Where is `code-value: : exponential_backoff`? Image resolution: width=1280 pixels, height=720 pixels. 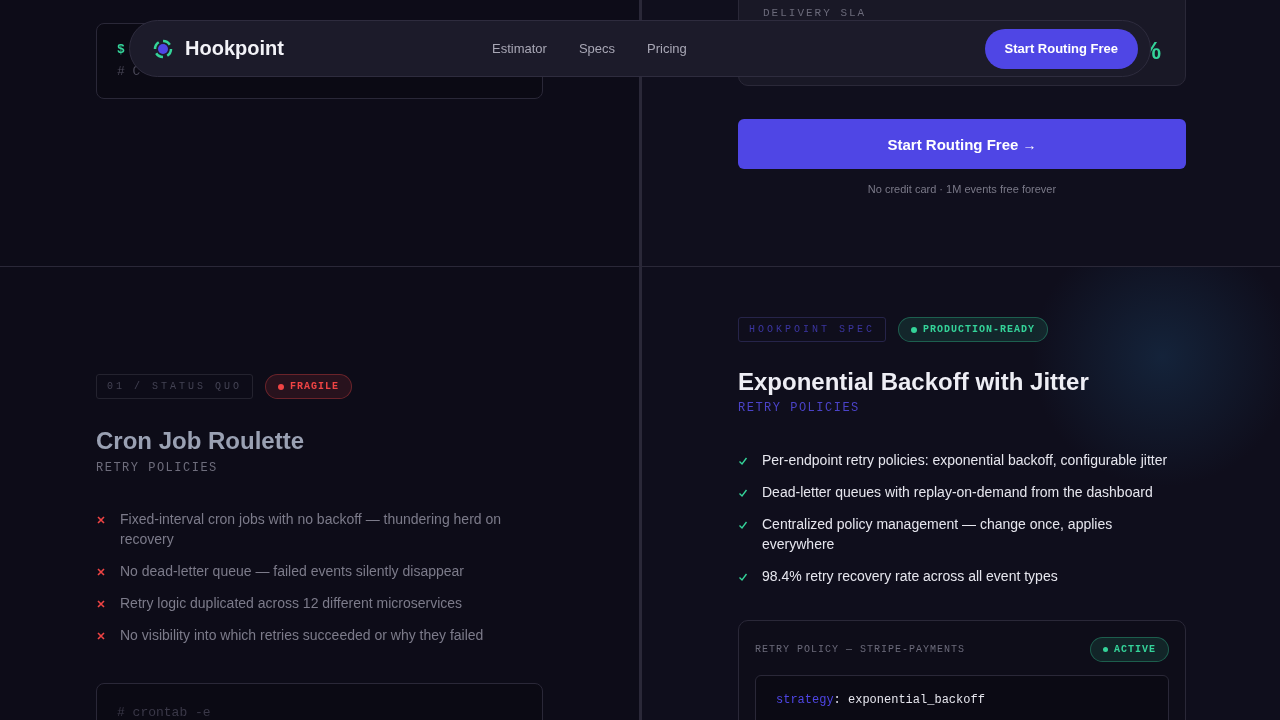
code-value: : exponential_backoff is located at coordinates (909, 700).